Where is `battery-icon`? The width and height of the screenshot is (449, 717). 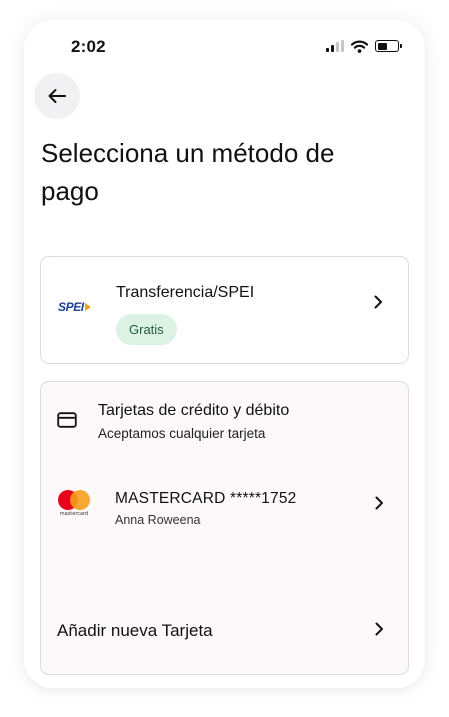
battery-icon is located at coordinates (388, 46).